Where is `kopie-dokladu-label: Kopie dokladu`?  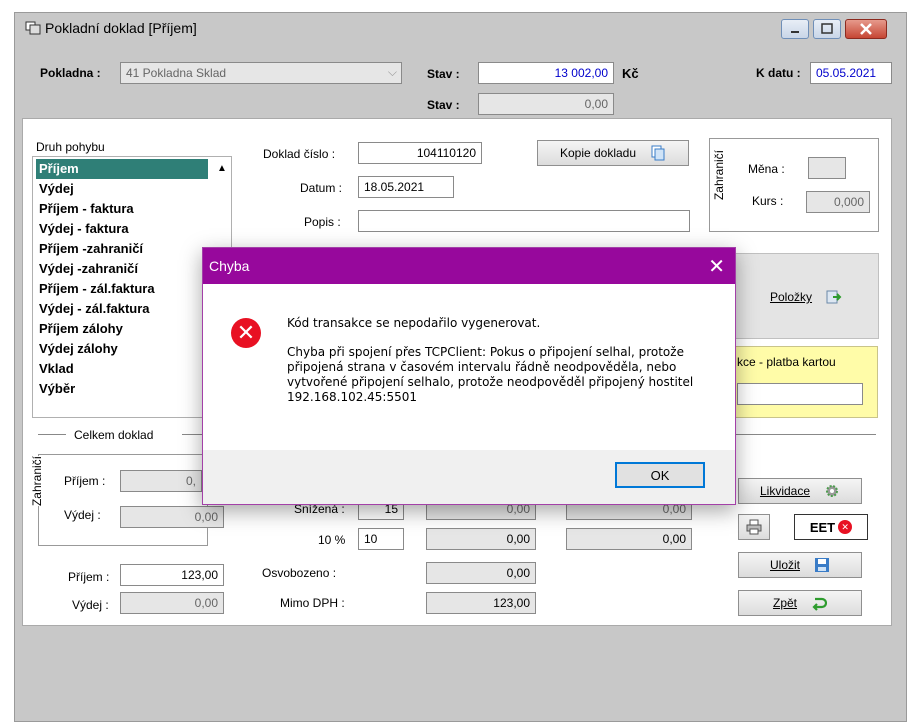
kopie-dokladu-label: Kopie dokladu is located at coordinates (598, 153).